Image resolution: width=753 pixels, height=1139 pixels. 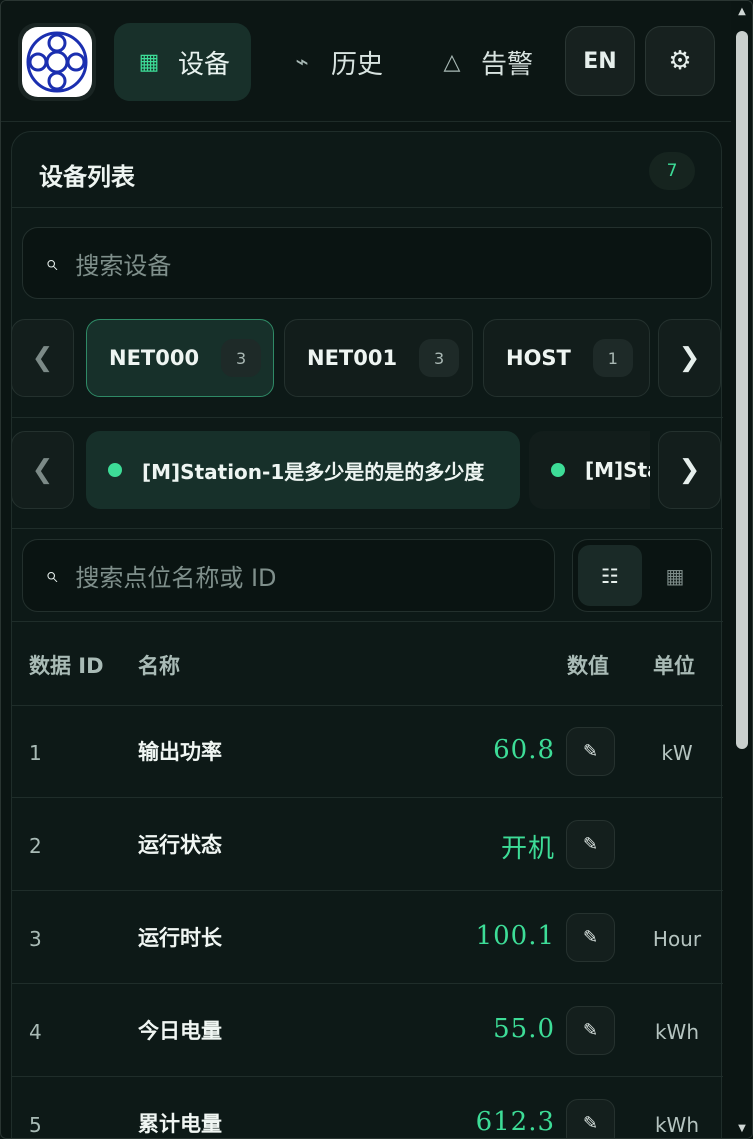 I want to click on station-tab-1: [M]Station-1是多少是的是的多少度, so click(x=303, y=470).